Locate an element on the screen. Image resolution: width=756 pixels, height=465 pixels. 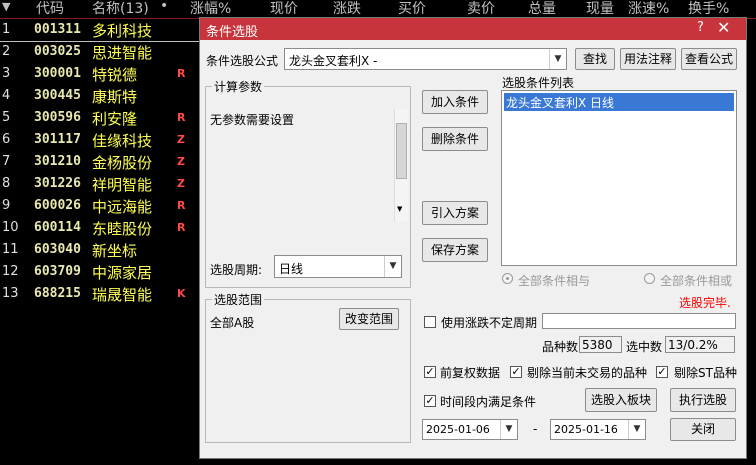
remove-untraded-checkbox: ✓ is located at coordinates (516, 372).